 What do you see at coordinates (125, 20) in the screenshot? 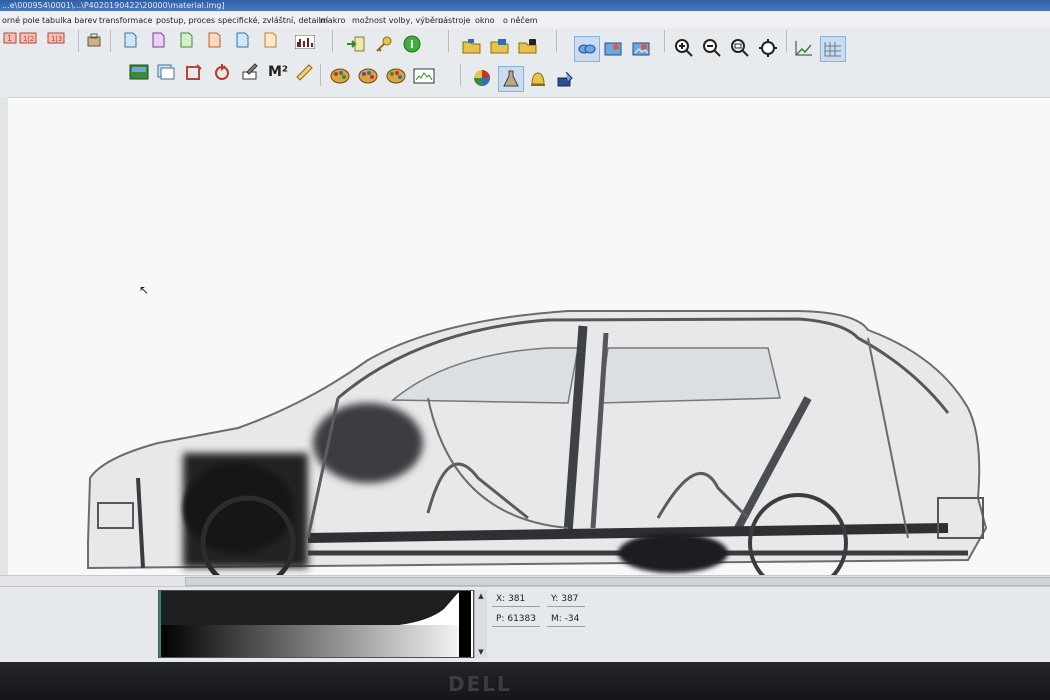
I see `menu-item-transformace: transformace` at bounding box center [125, 20].